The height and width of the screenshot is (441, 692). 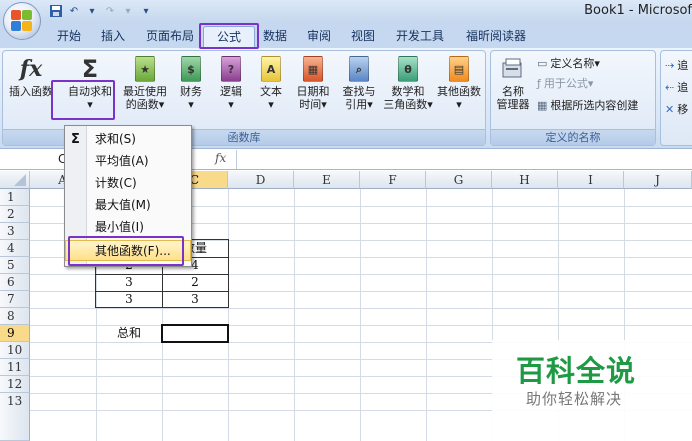 What do you see at coordinates (359, 83) in the screenshot?
I see `lookup-reference-button: ⌕ 查找与 引用▾` at bounding box center [359, 83].